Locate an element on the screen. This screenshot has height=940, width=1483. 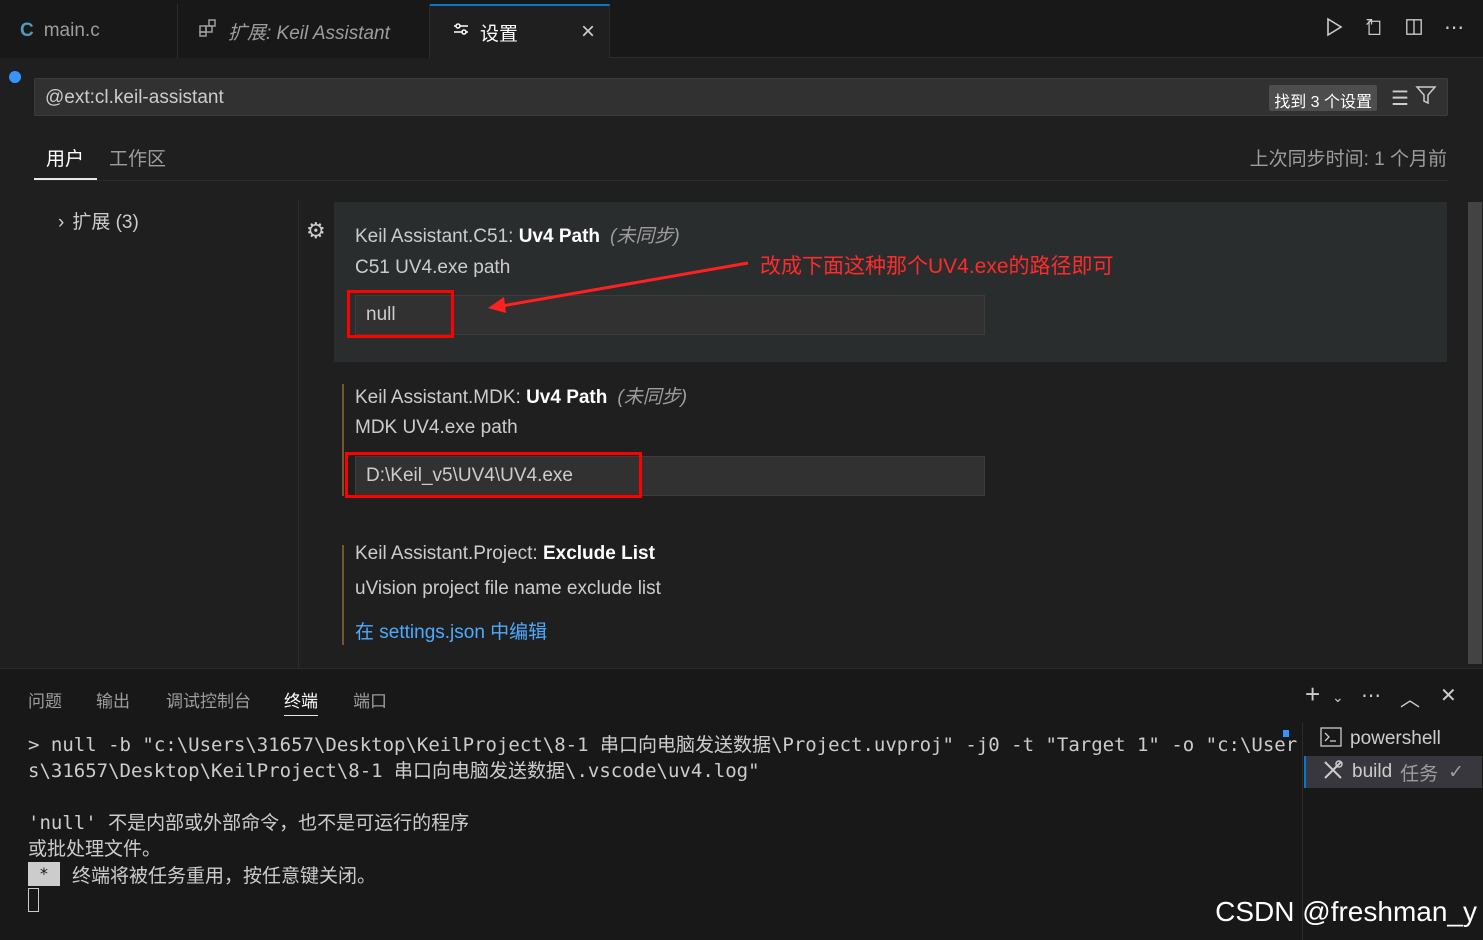
terminal-label: powershell is located at coordinates (1395, 738).